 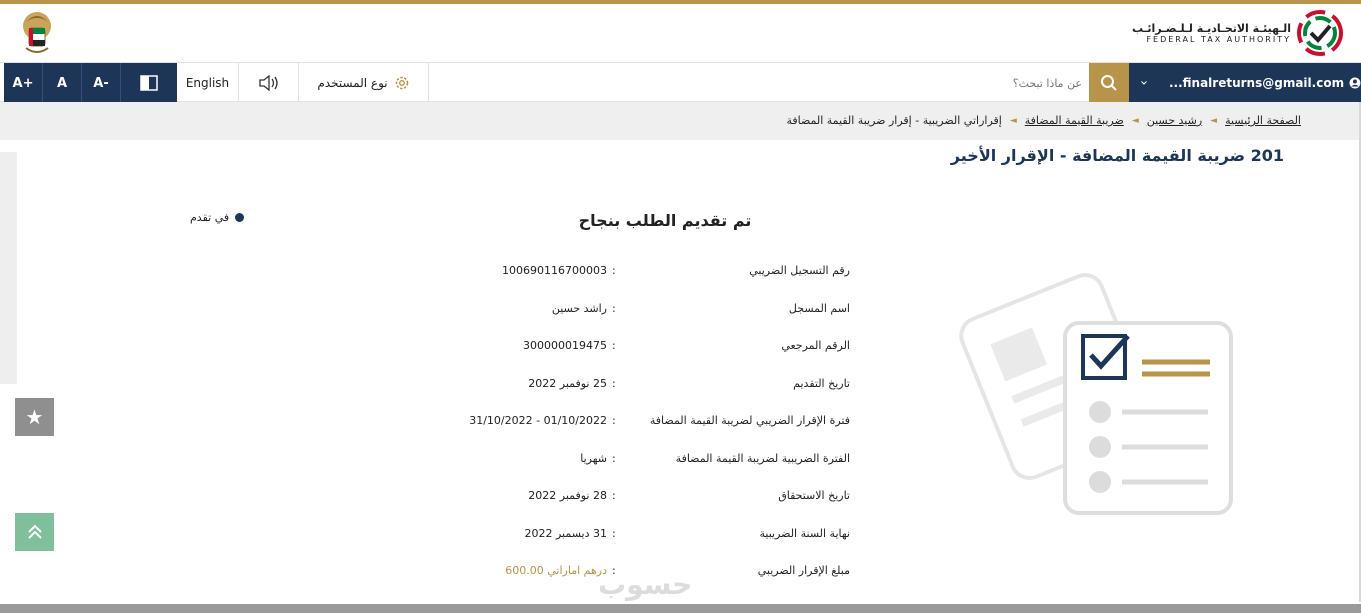 I want to click on user-menu: ...finalreturns@gmail.com, so click(x=1245, y=83).